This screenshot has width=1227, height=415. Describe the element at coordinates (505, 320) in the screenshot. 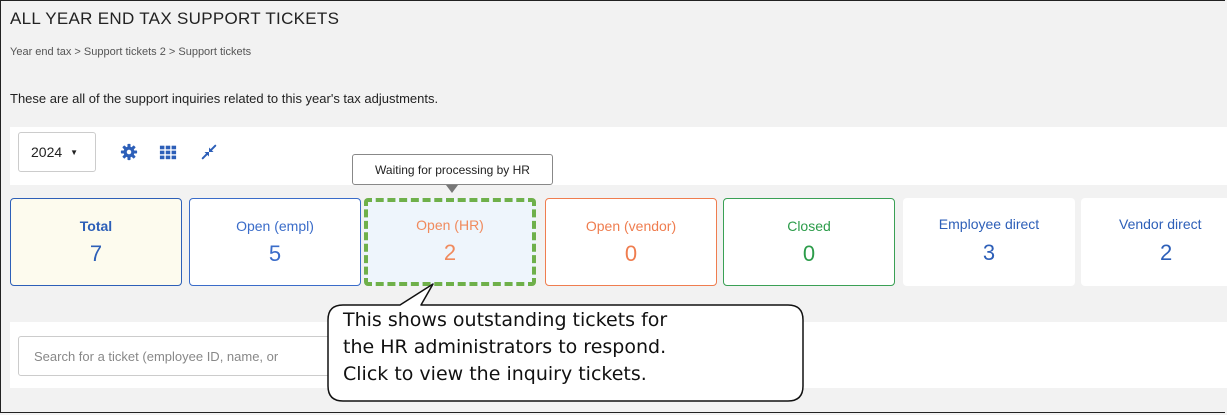

I see `callout-line: This shows outstanding tickets for` at that location.